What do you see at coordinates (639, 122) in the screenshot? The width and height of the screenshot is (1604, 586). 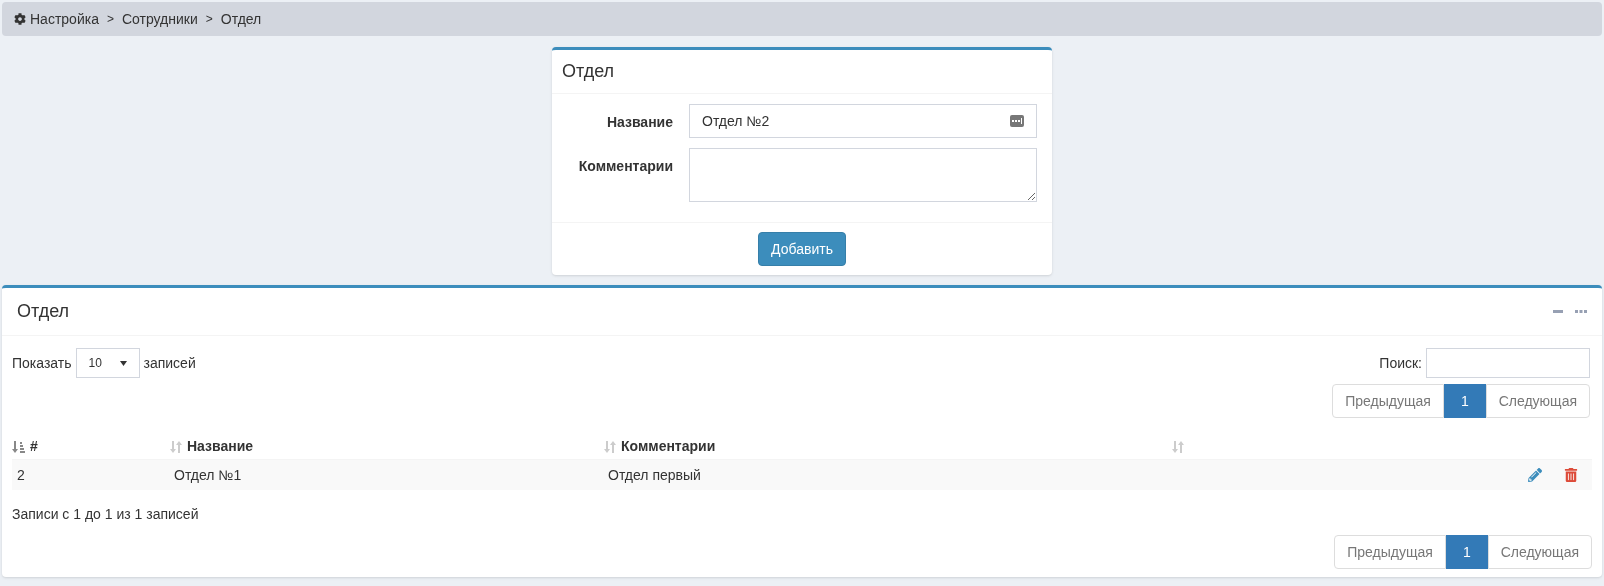 I see `field-label: Название` at bounding box center [639, 122].